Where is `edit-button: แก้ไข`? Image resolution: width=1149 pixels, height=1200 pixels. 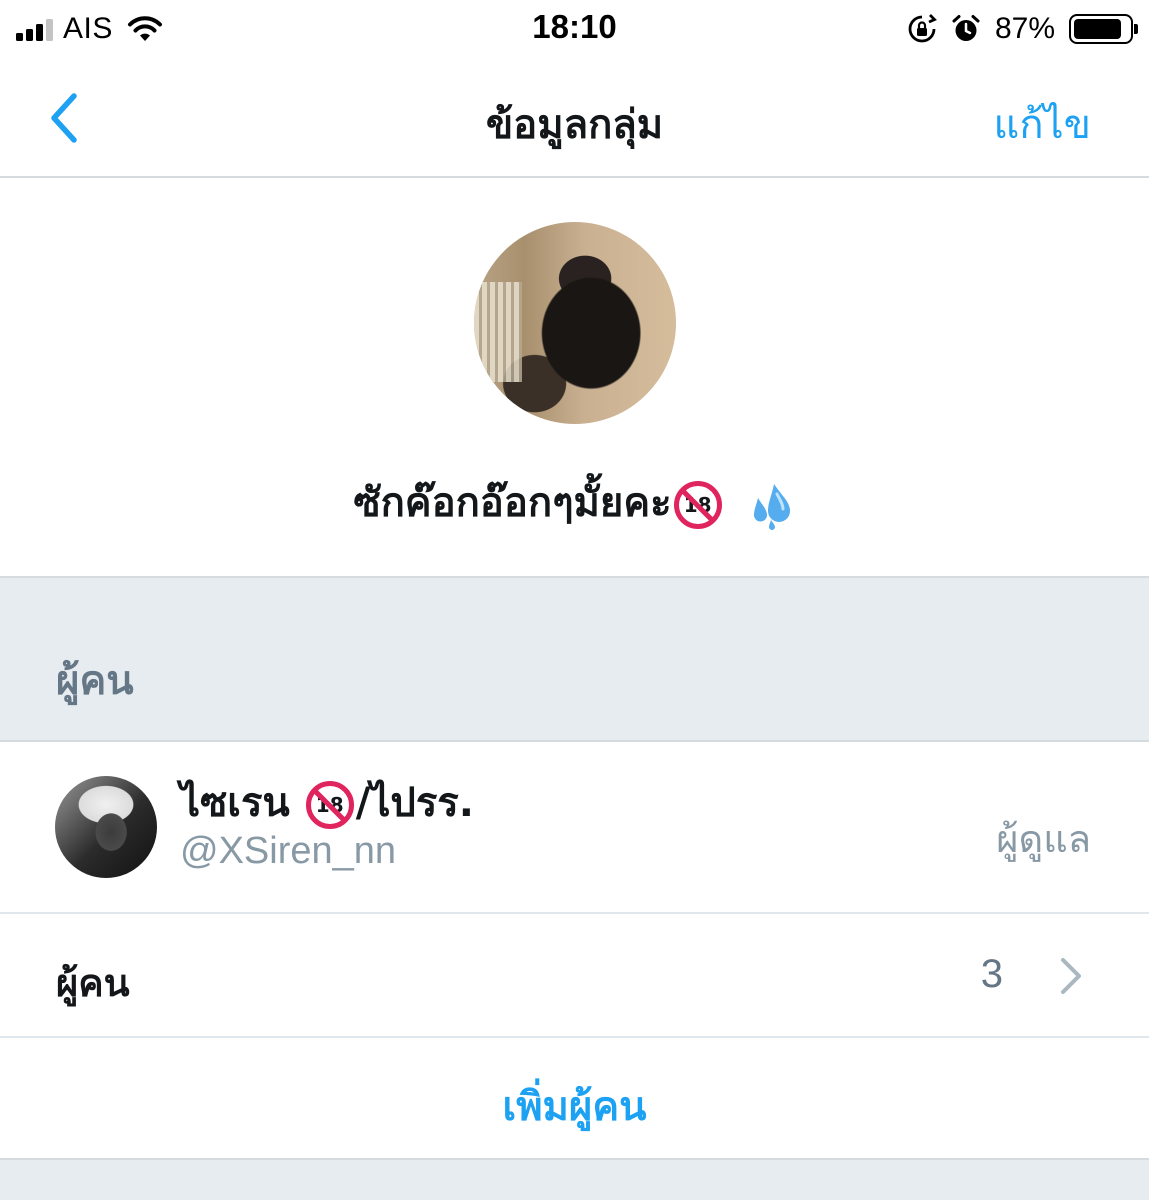 edit-button: แก้ไข is located at coordinates (1042, 124).